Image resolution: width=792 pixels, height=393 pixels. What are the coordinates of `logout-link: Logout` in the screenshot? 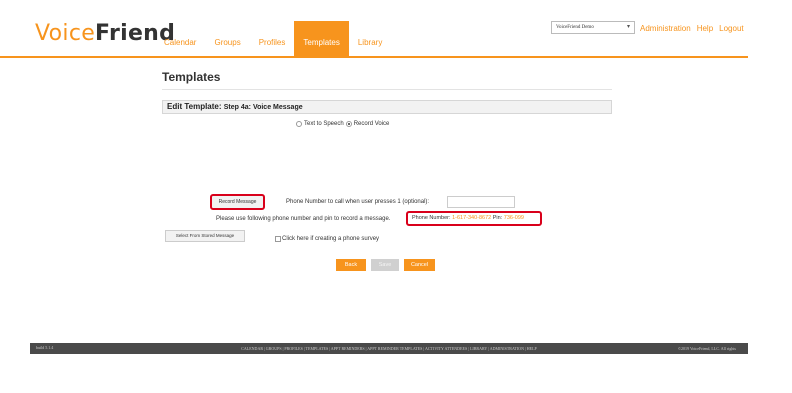 It's located at (731, 28).